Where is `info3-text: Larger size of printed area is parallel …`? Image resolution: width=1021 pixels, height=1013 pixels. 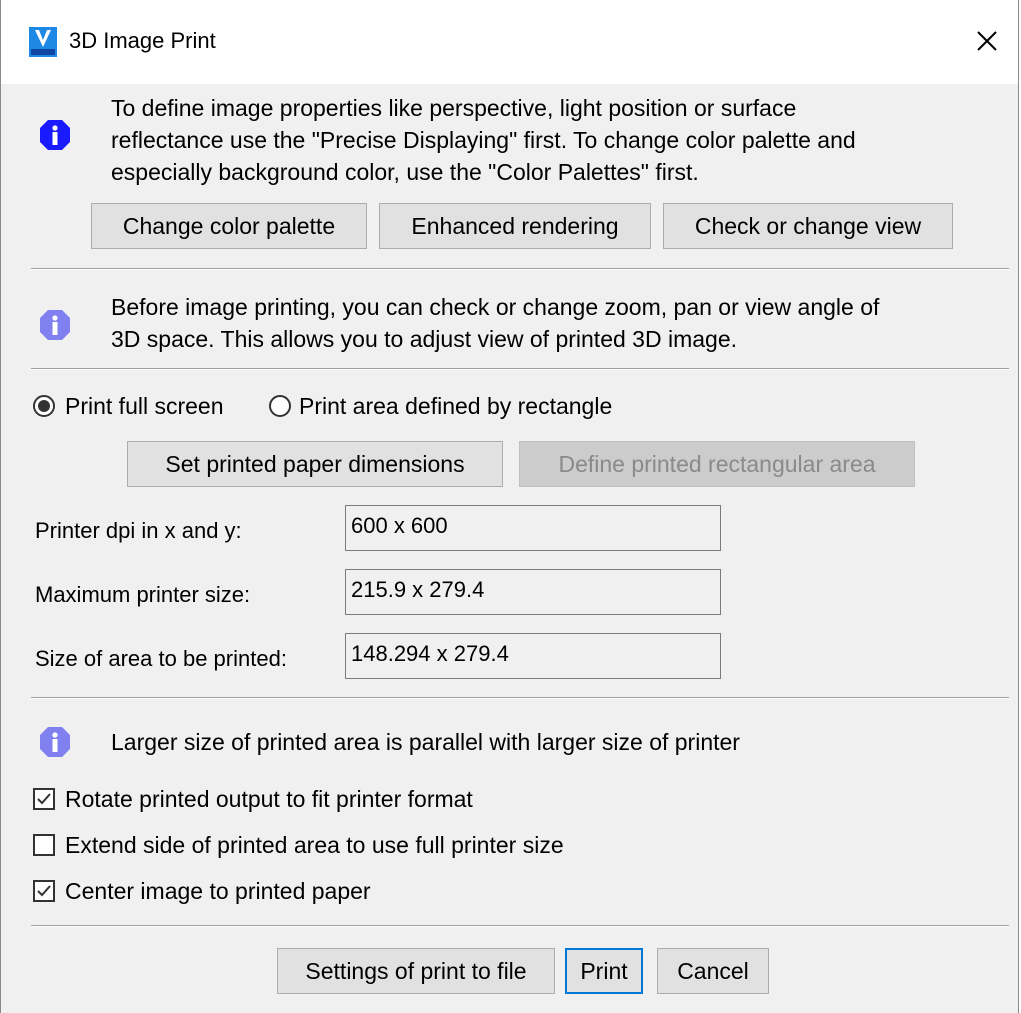
info3-text: Larger size of printed area is parallel … is located at coordinates (425, 742).